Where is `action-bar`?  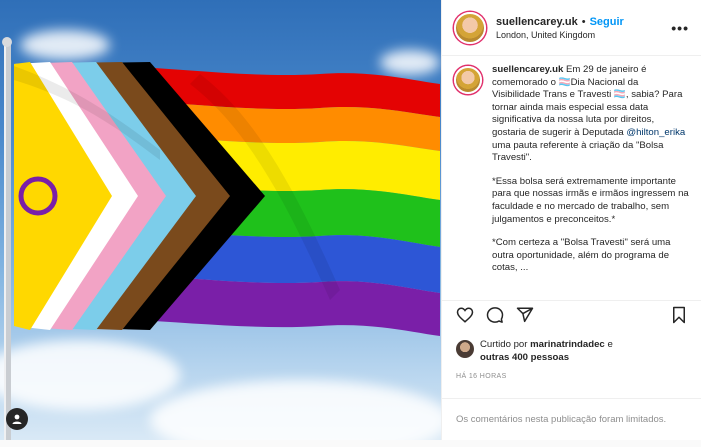
action-bar is located at coordinates (571, 317).